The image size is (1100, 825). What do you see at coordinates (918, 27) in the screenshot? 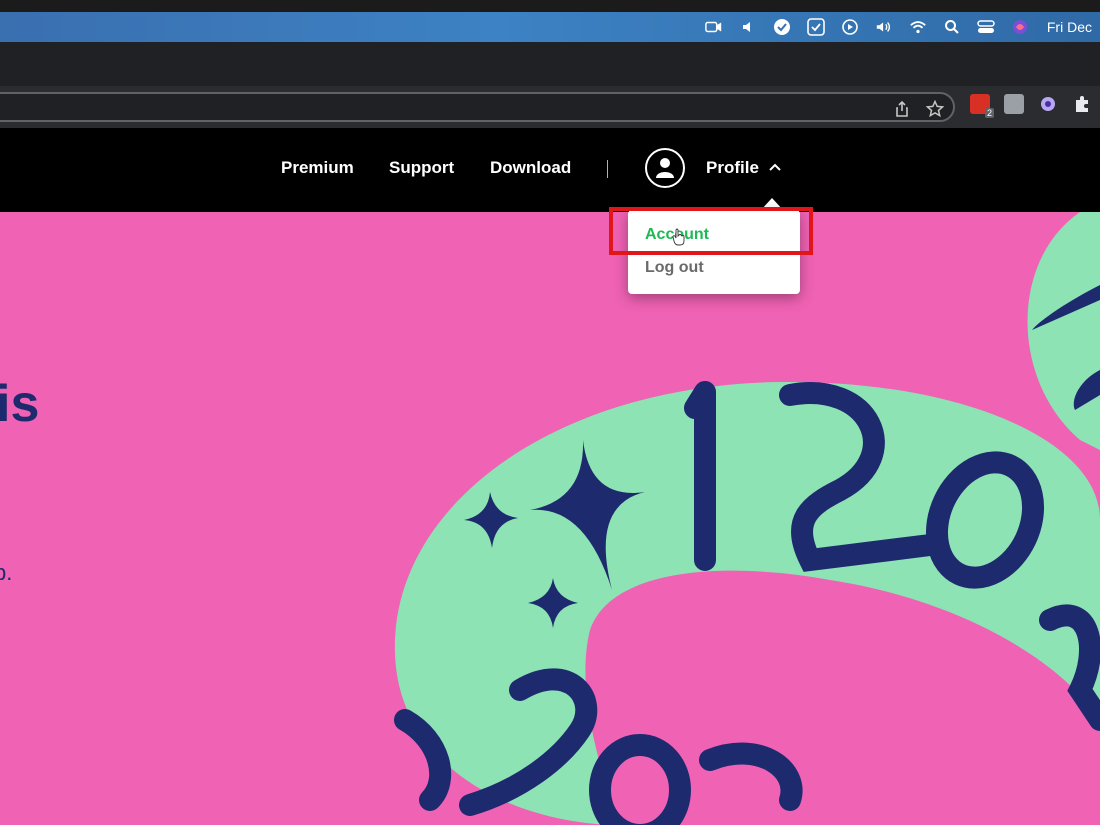
I see `wifi-icon` at bounding box center [918, 27].